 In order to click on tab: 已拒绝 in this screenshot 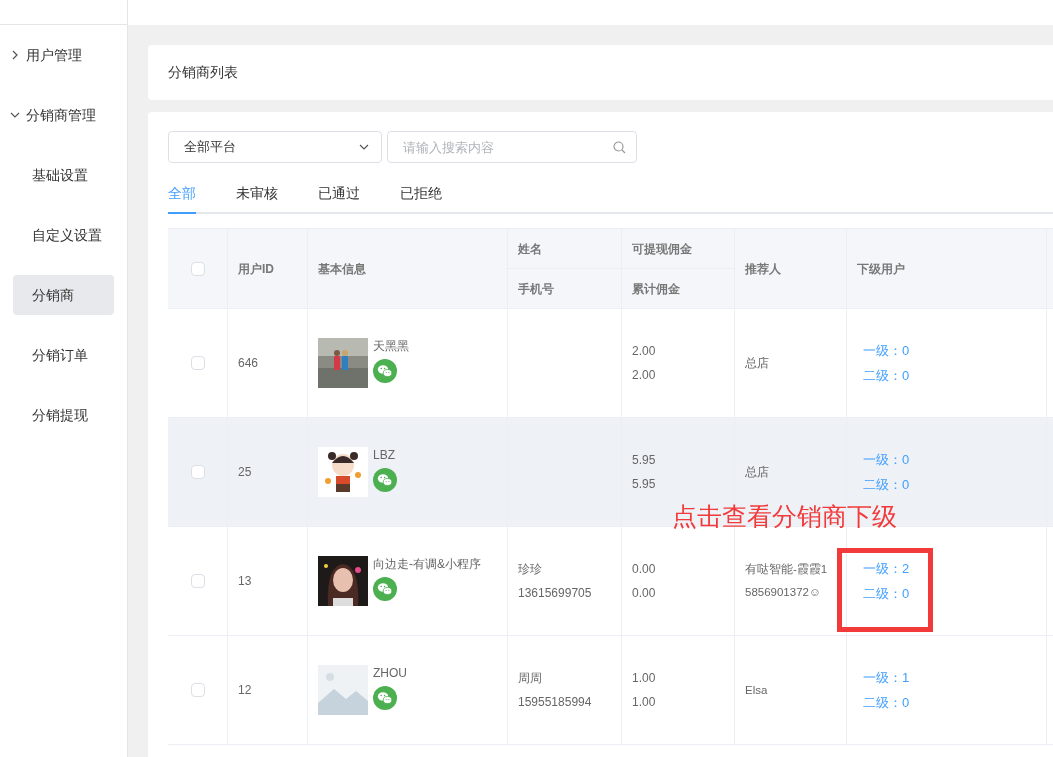, I will do `click(421, 198)`.